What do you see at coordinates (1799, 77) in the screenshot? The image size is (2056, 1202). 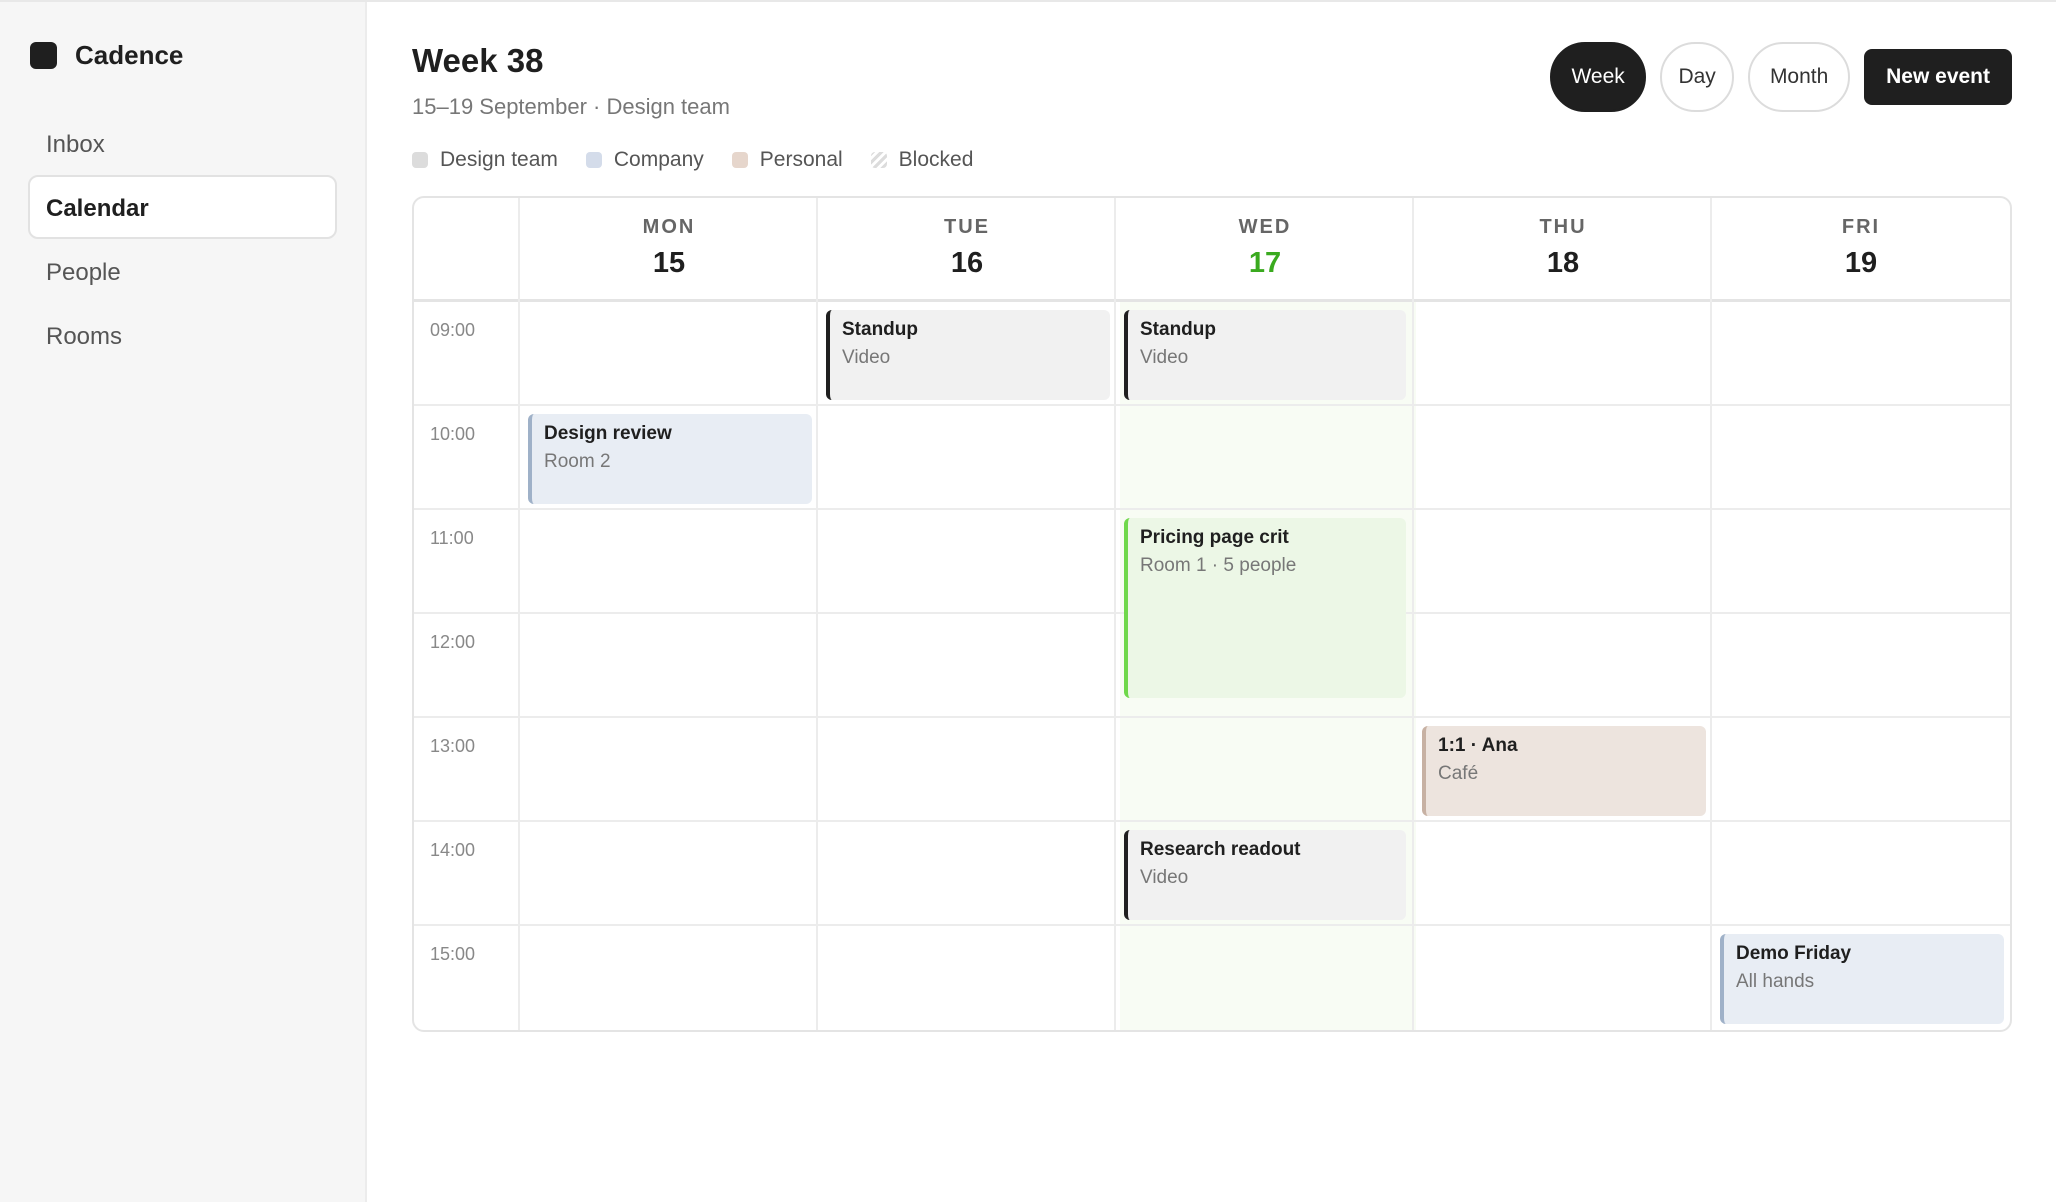 I see `view-month-button: Month` at bounding box center [1799, 77].